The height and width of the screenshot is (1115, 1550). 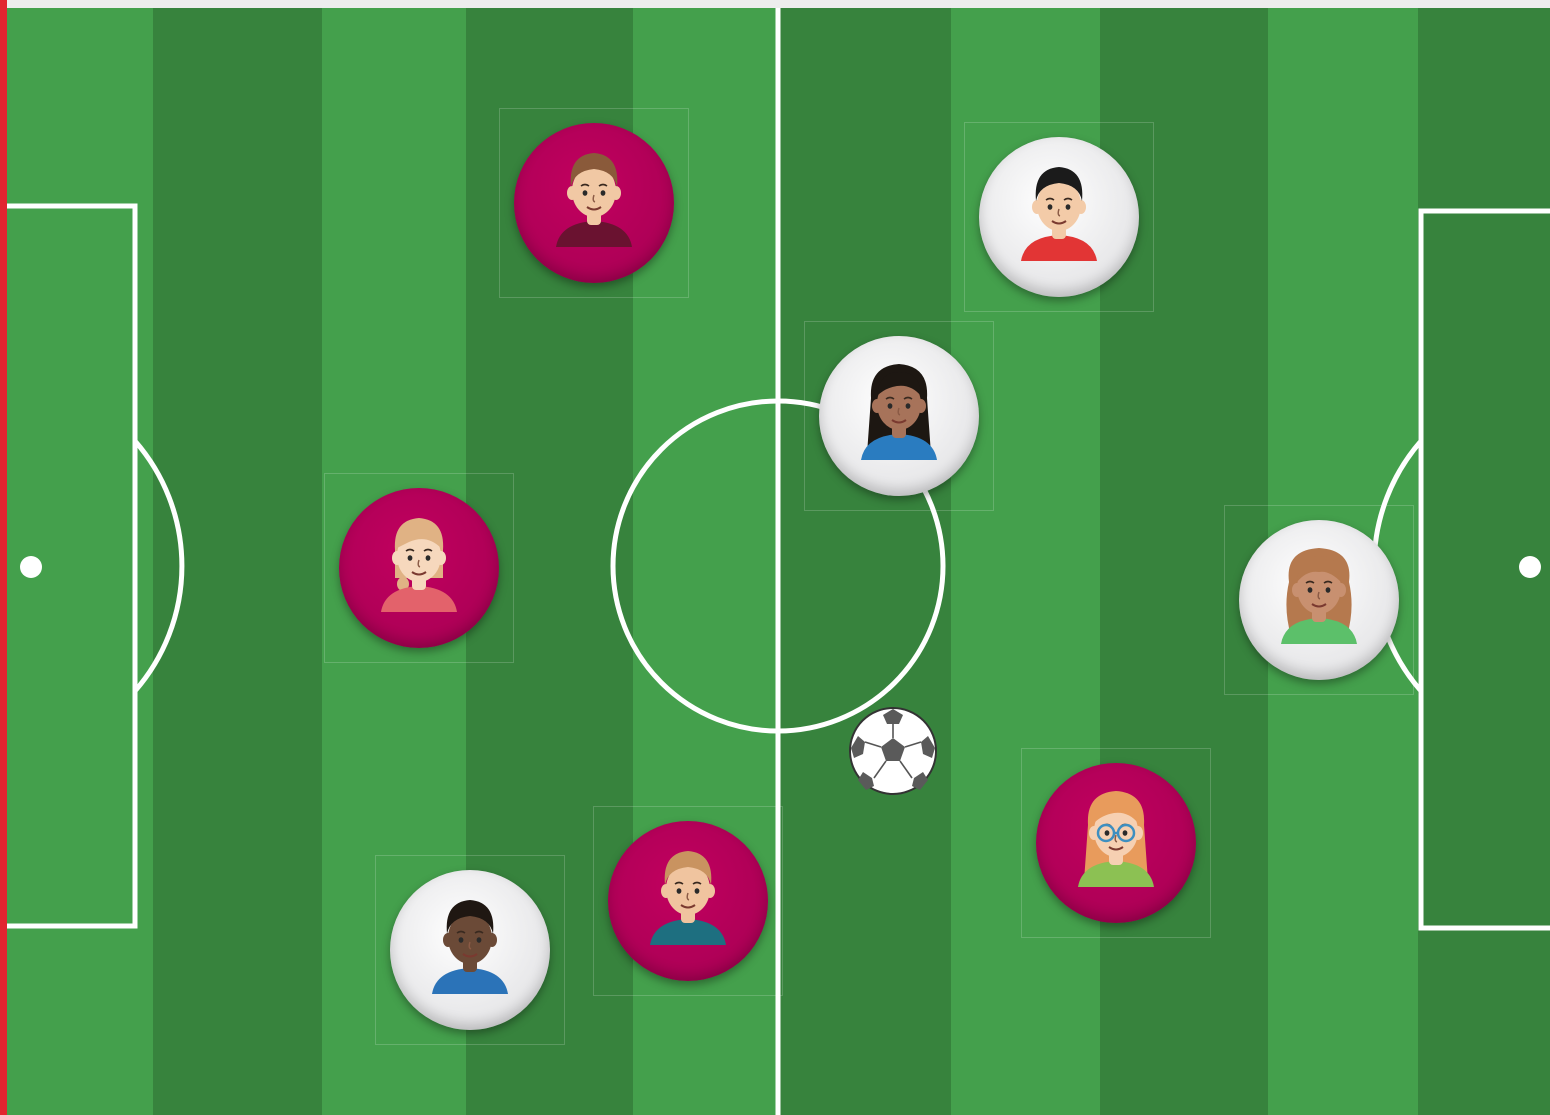 I want to click on soccer-ball-icon, so click(x=893, y=751).